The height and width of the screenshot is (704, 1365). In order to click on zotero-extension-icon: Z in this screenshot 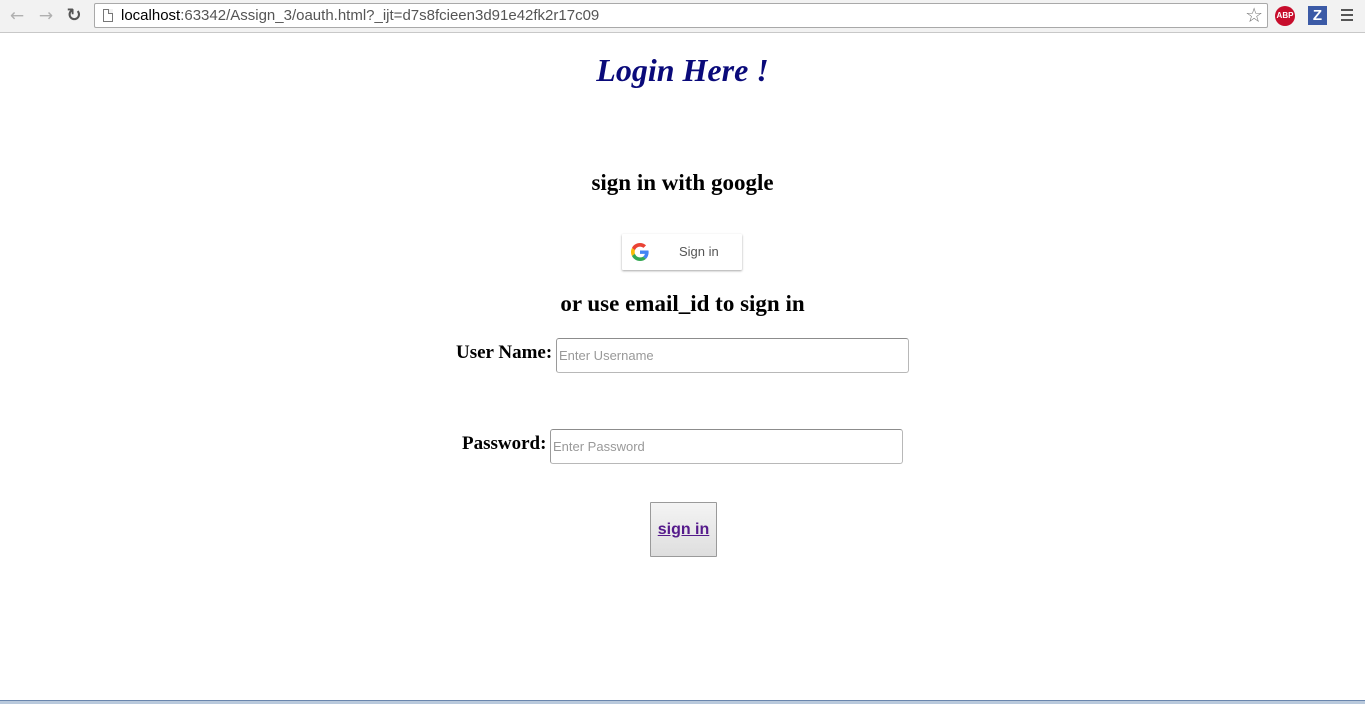, I will do `click(1317, 15)`.